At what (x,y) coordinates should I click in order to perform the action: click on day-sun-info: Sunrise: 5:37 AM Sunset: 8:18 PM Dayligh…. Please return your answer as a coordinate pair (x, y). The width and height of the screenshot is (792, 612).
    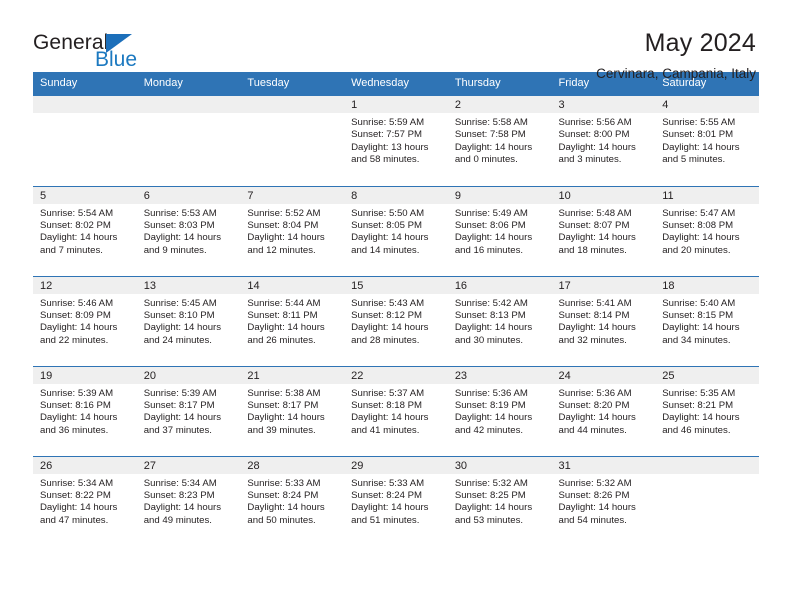
    Looking at the image, I should click on (390, 411).